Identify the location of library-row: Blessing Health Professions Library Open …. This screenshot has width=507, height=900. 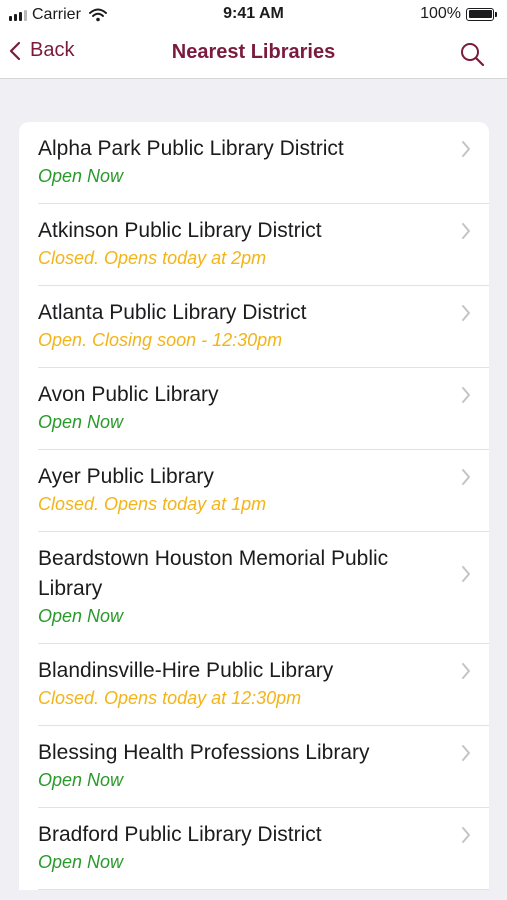
(254, 767).